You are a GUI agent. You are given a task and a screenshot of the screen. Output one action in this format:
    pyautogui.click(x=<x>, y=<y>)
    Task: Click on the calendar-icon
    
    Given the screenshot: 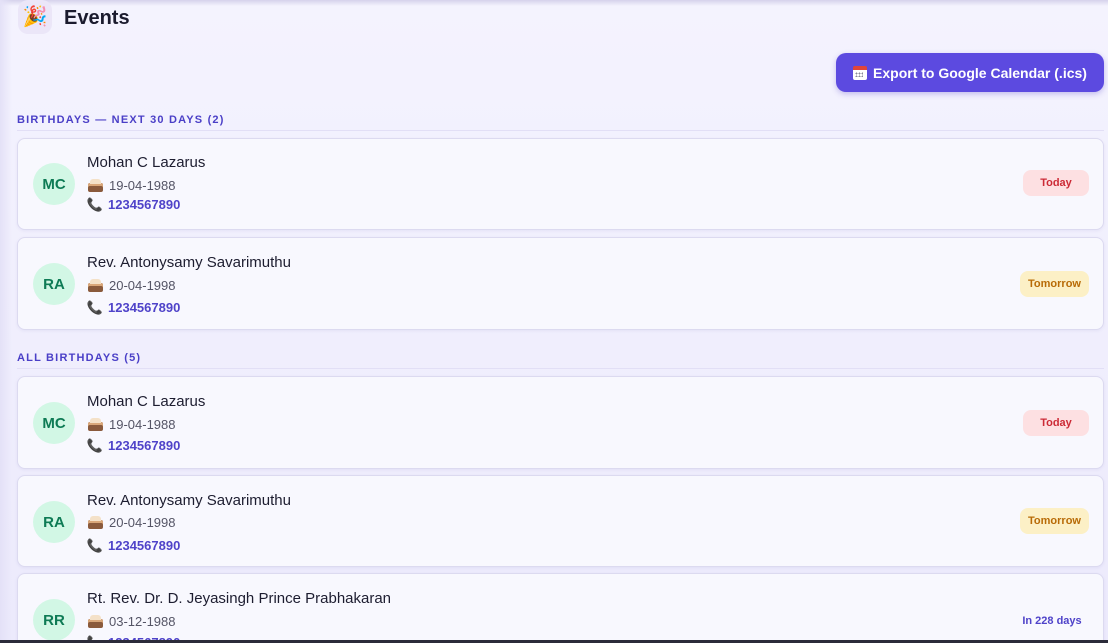 What is the action you would take?
    pyautogui.click(x=860, y=72)
    